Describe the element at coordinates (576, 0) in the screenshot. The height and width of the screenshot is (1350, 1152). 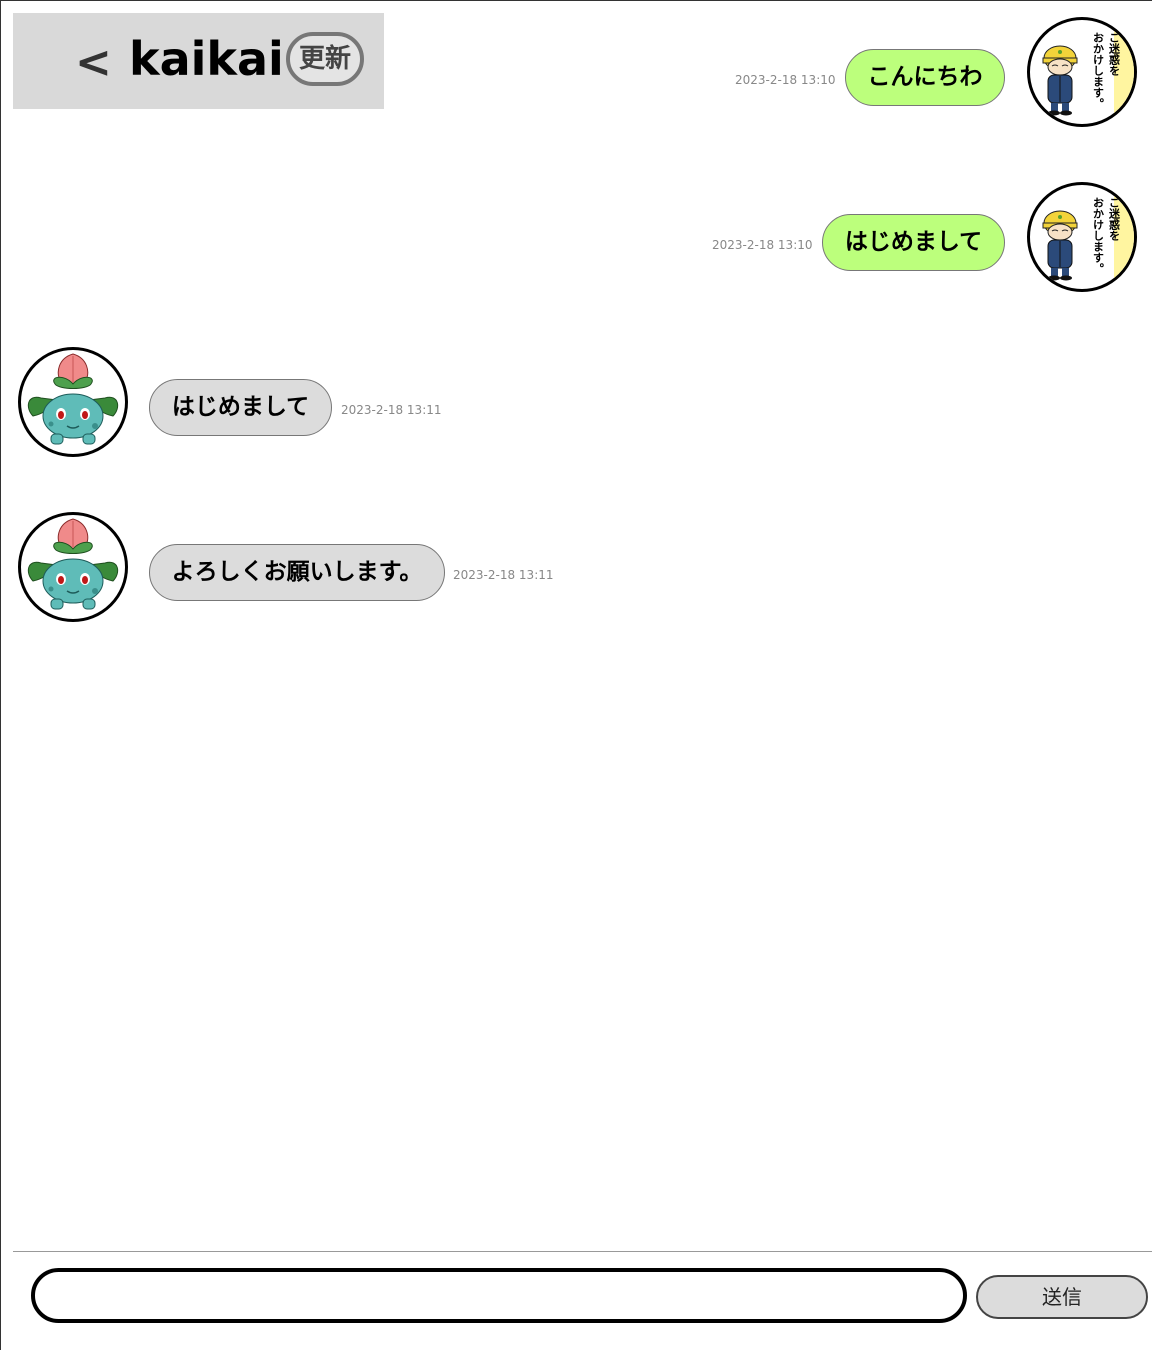
I see `frame-border-top` at that location.